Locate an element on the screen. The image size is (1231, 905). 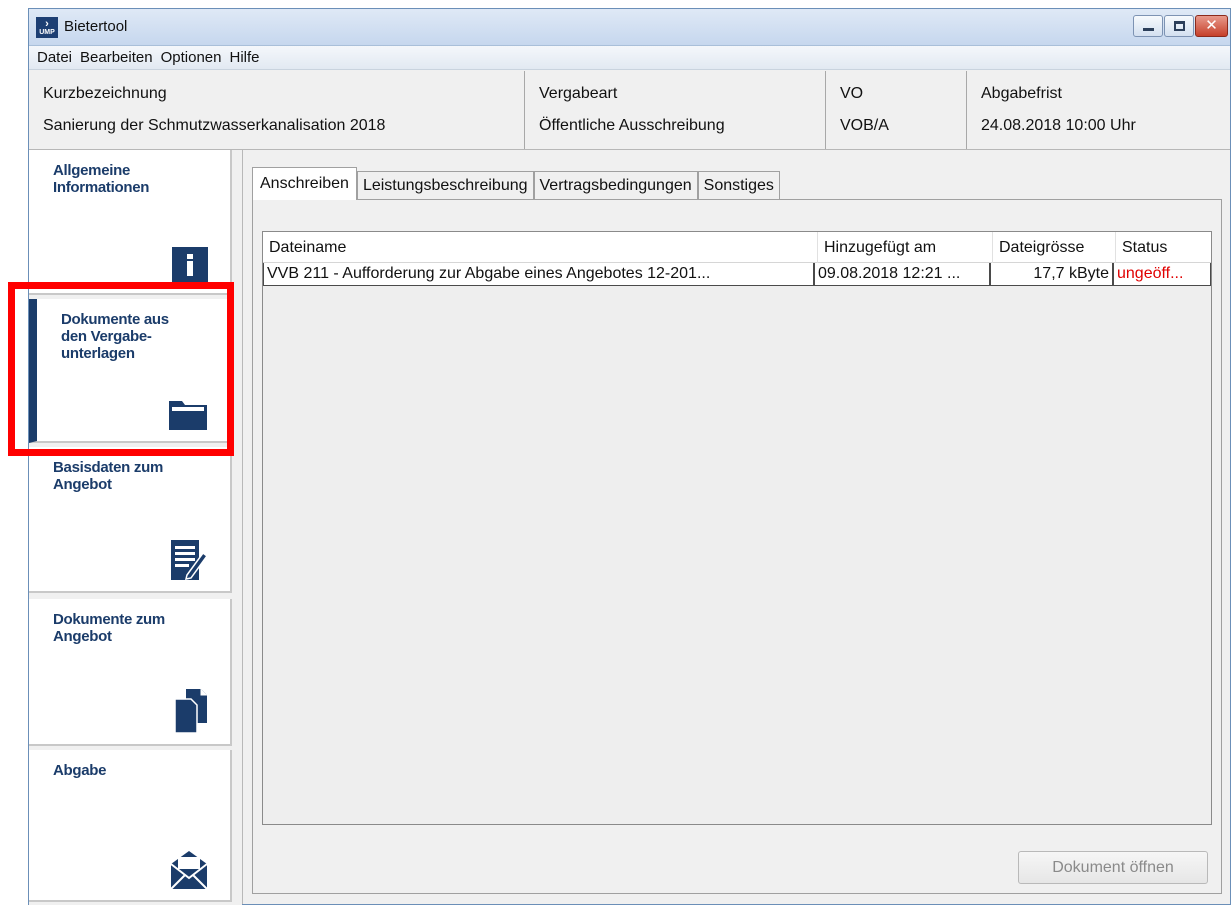
minimize-button is located at coordinates (1148, 26).